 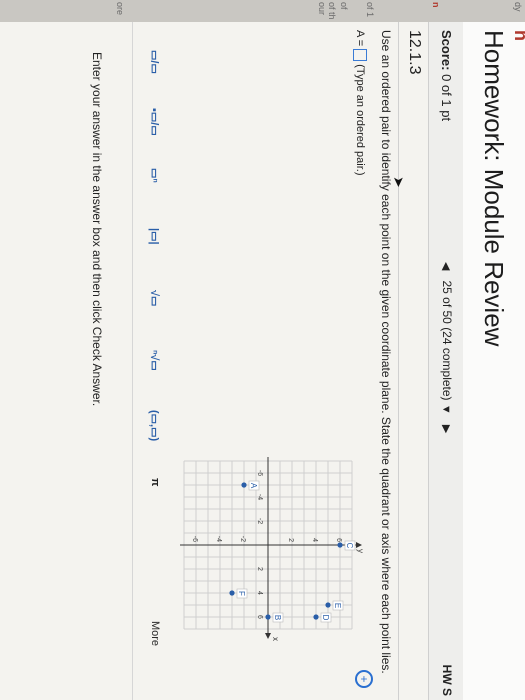 What do you see at coordinates (314, 540) in the screenshot?
I see `y-tick-label: 4` at bounding box center [314, 540].